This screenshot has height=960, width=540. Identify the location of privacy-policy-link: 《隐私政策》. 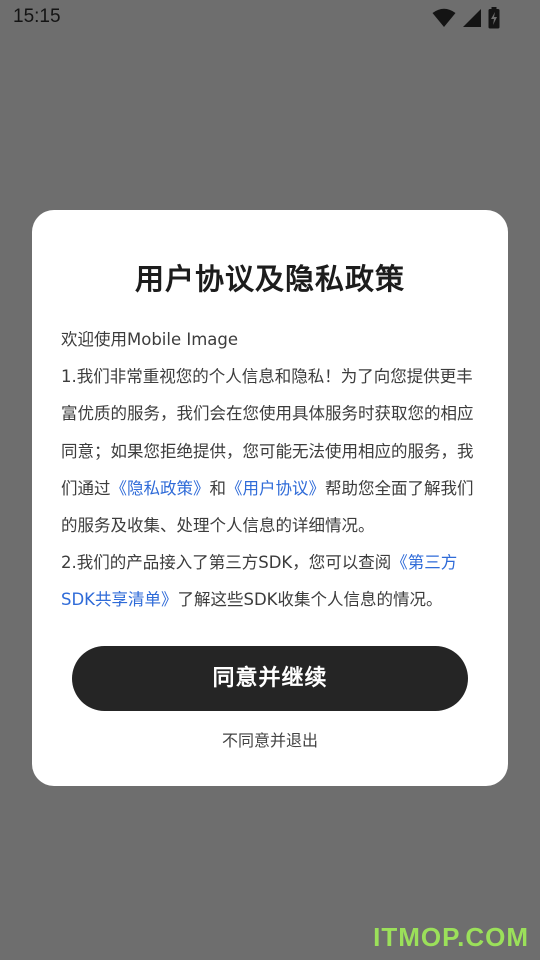
(160, 488).